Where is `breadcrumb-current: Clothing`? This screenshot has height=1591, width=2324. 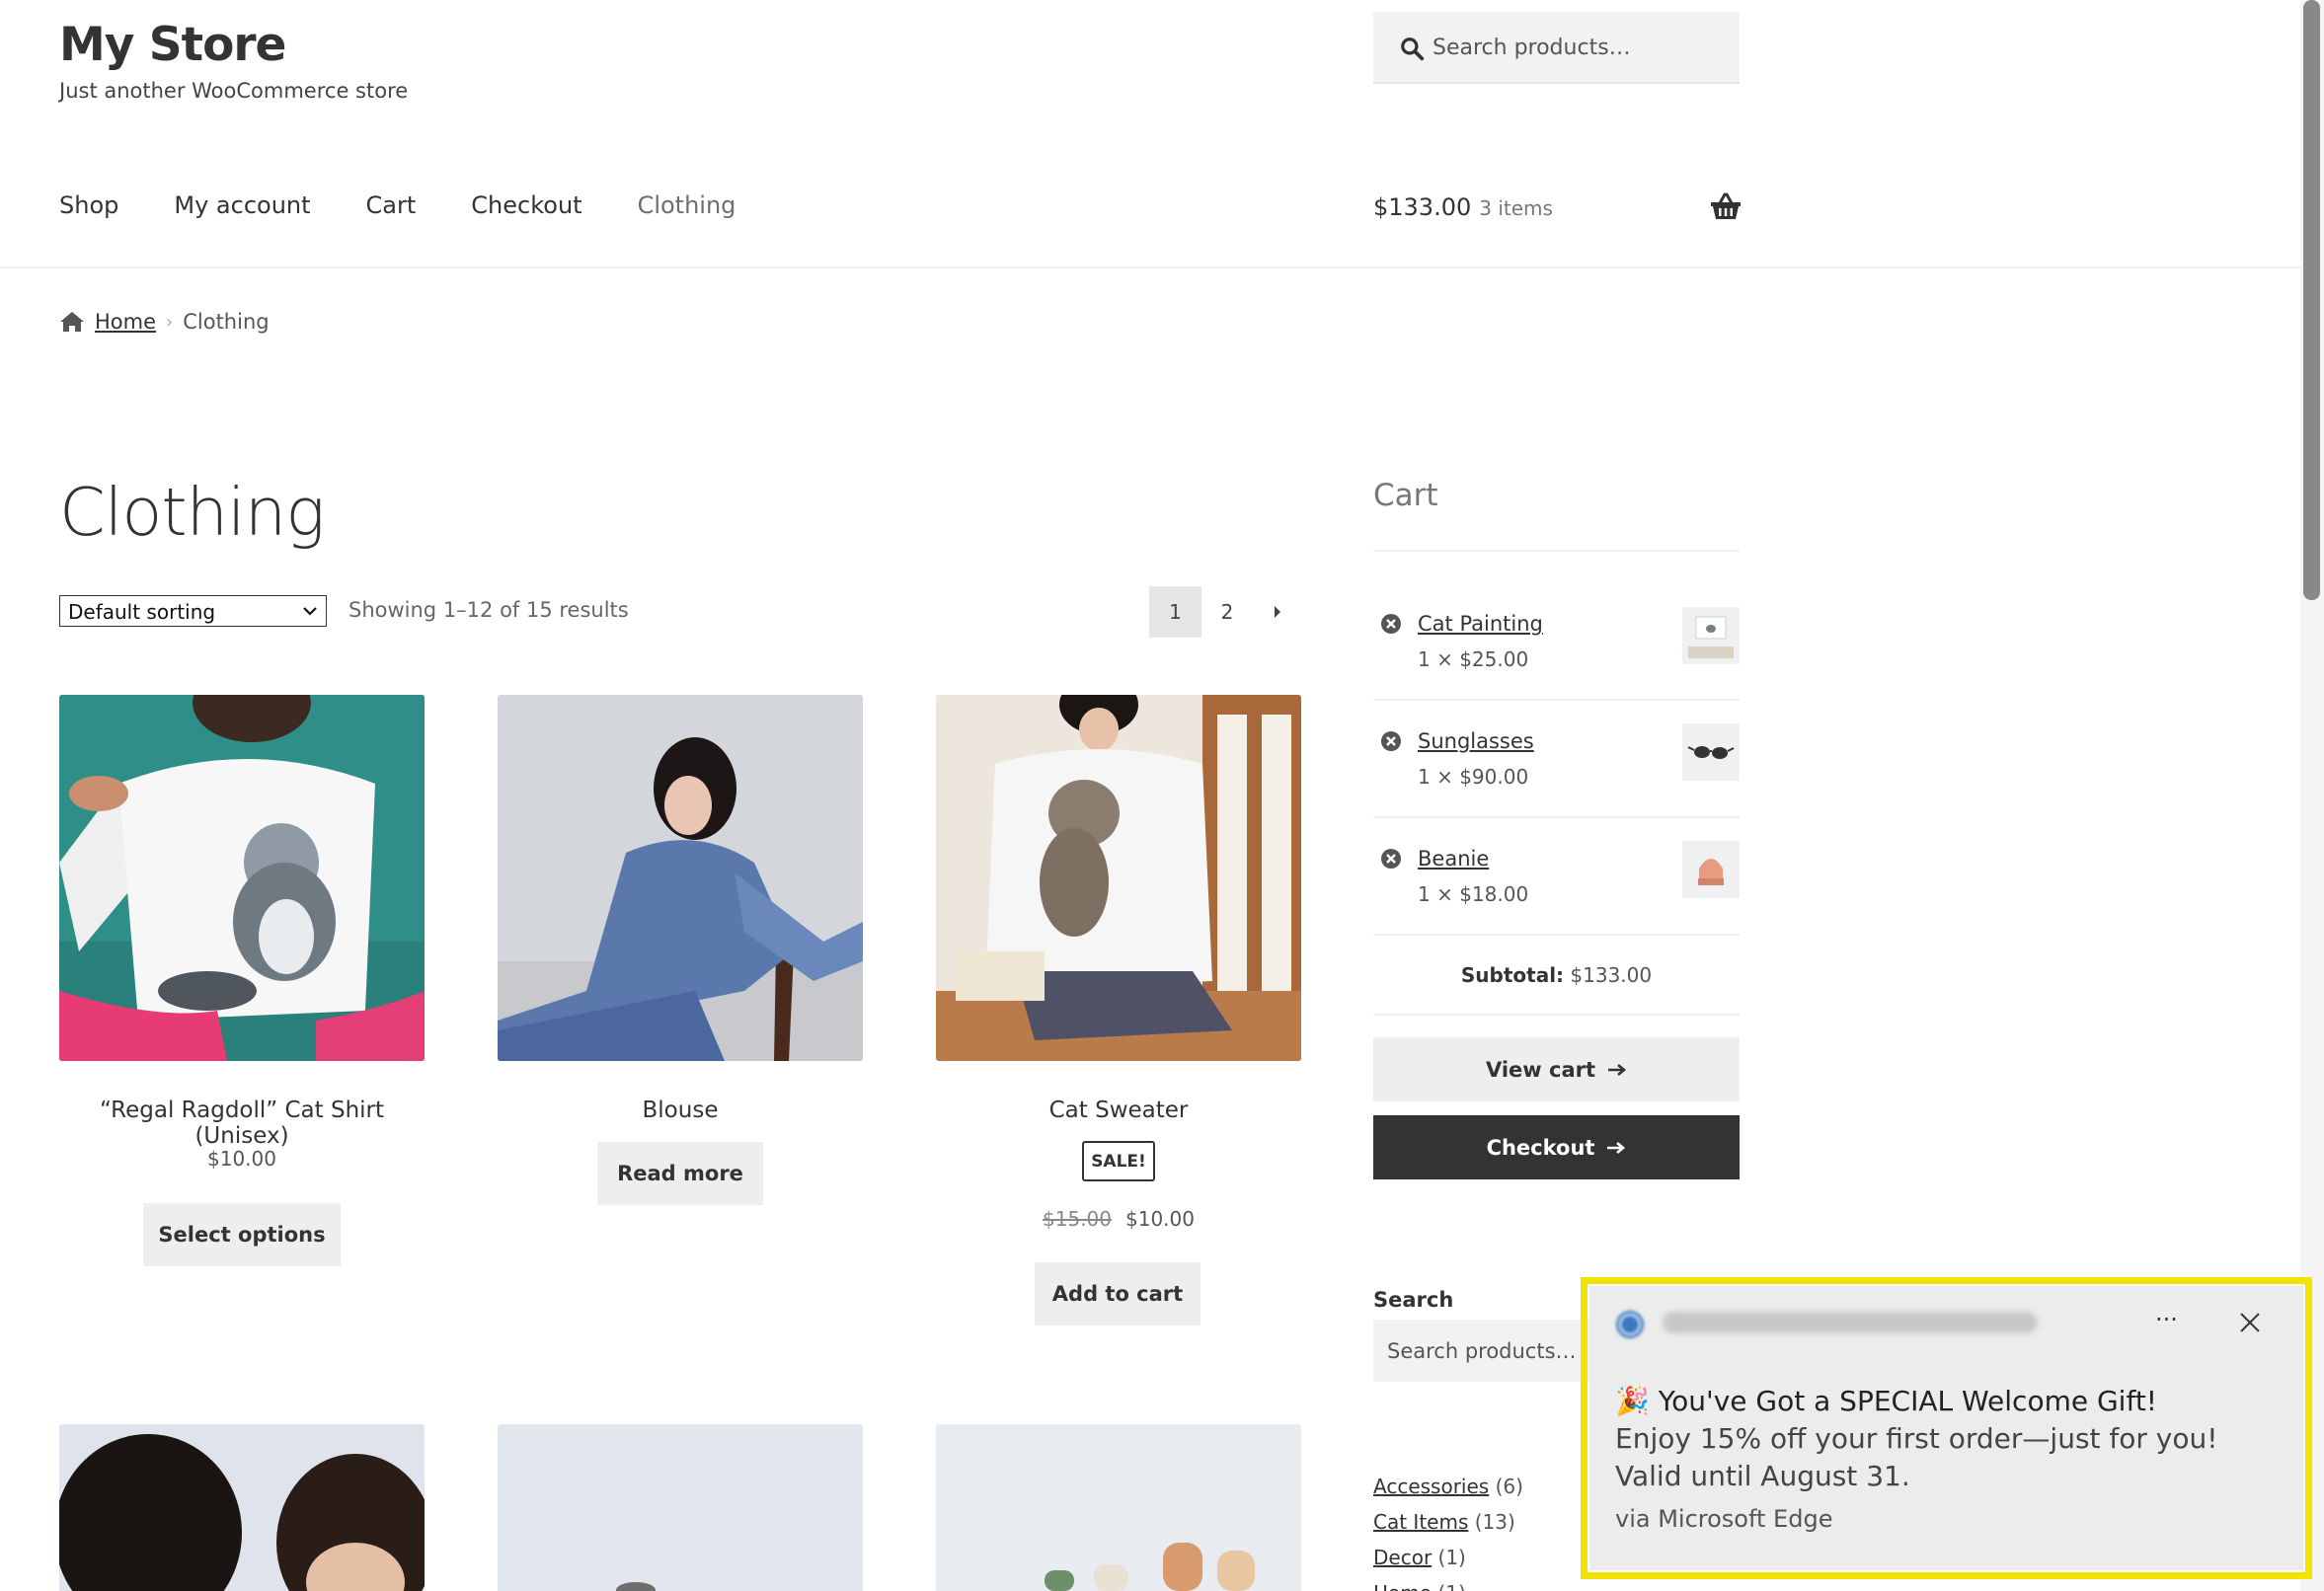 breadcrumb-current: Clothing is located at coordinates (226, 322).